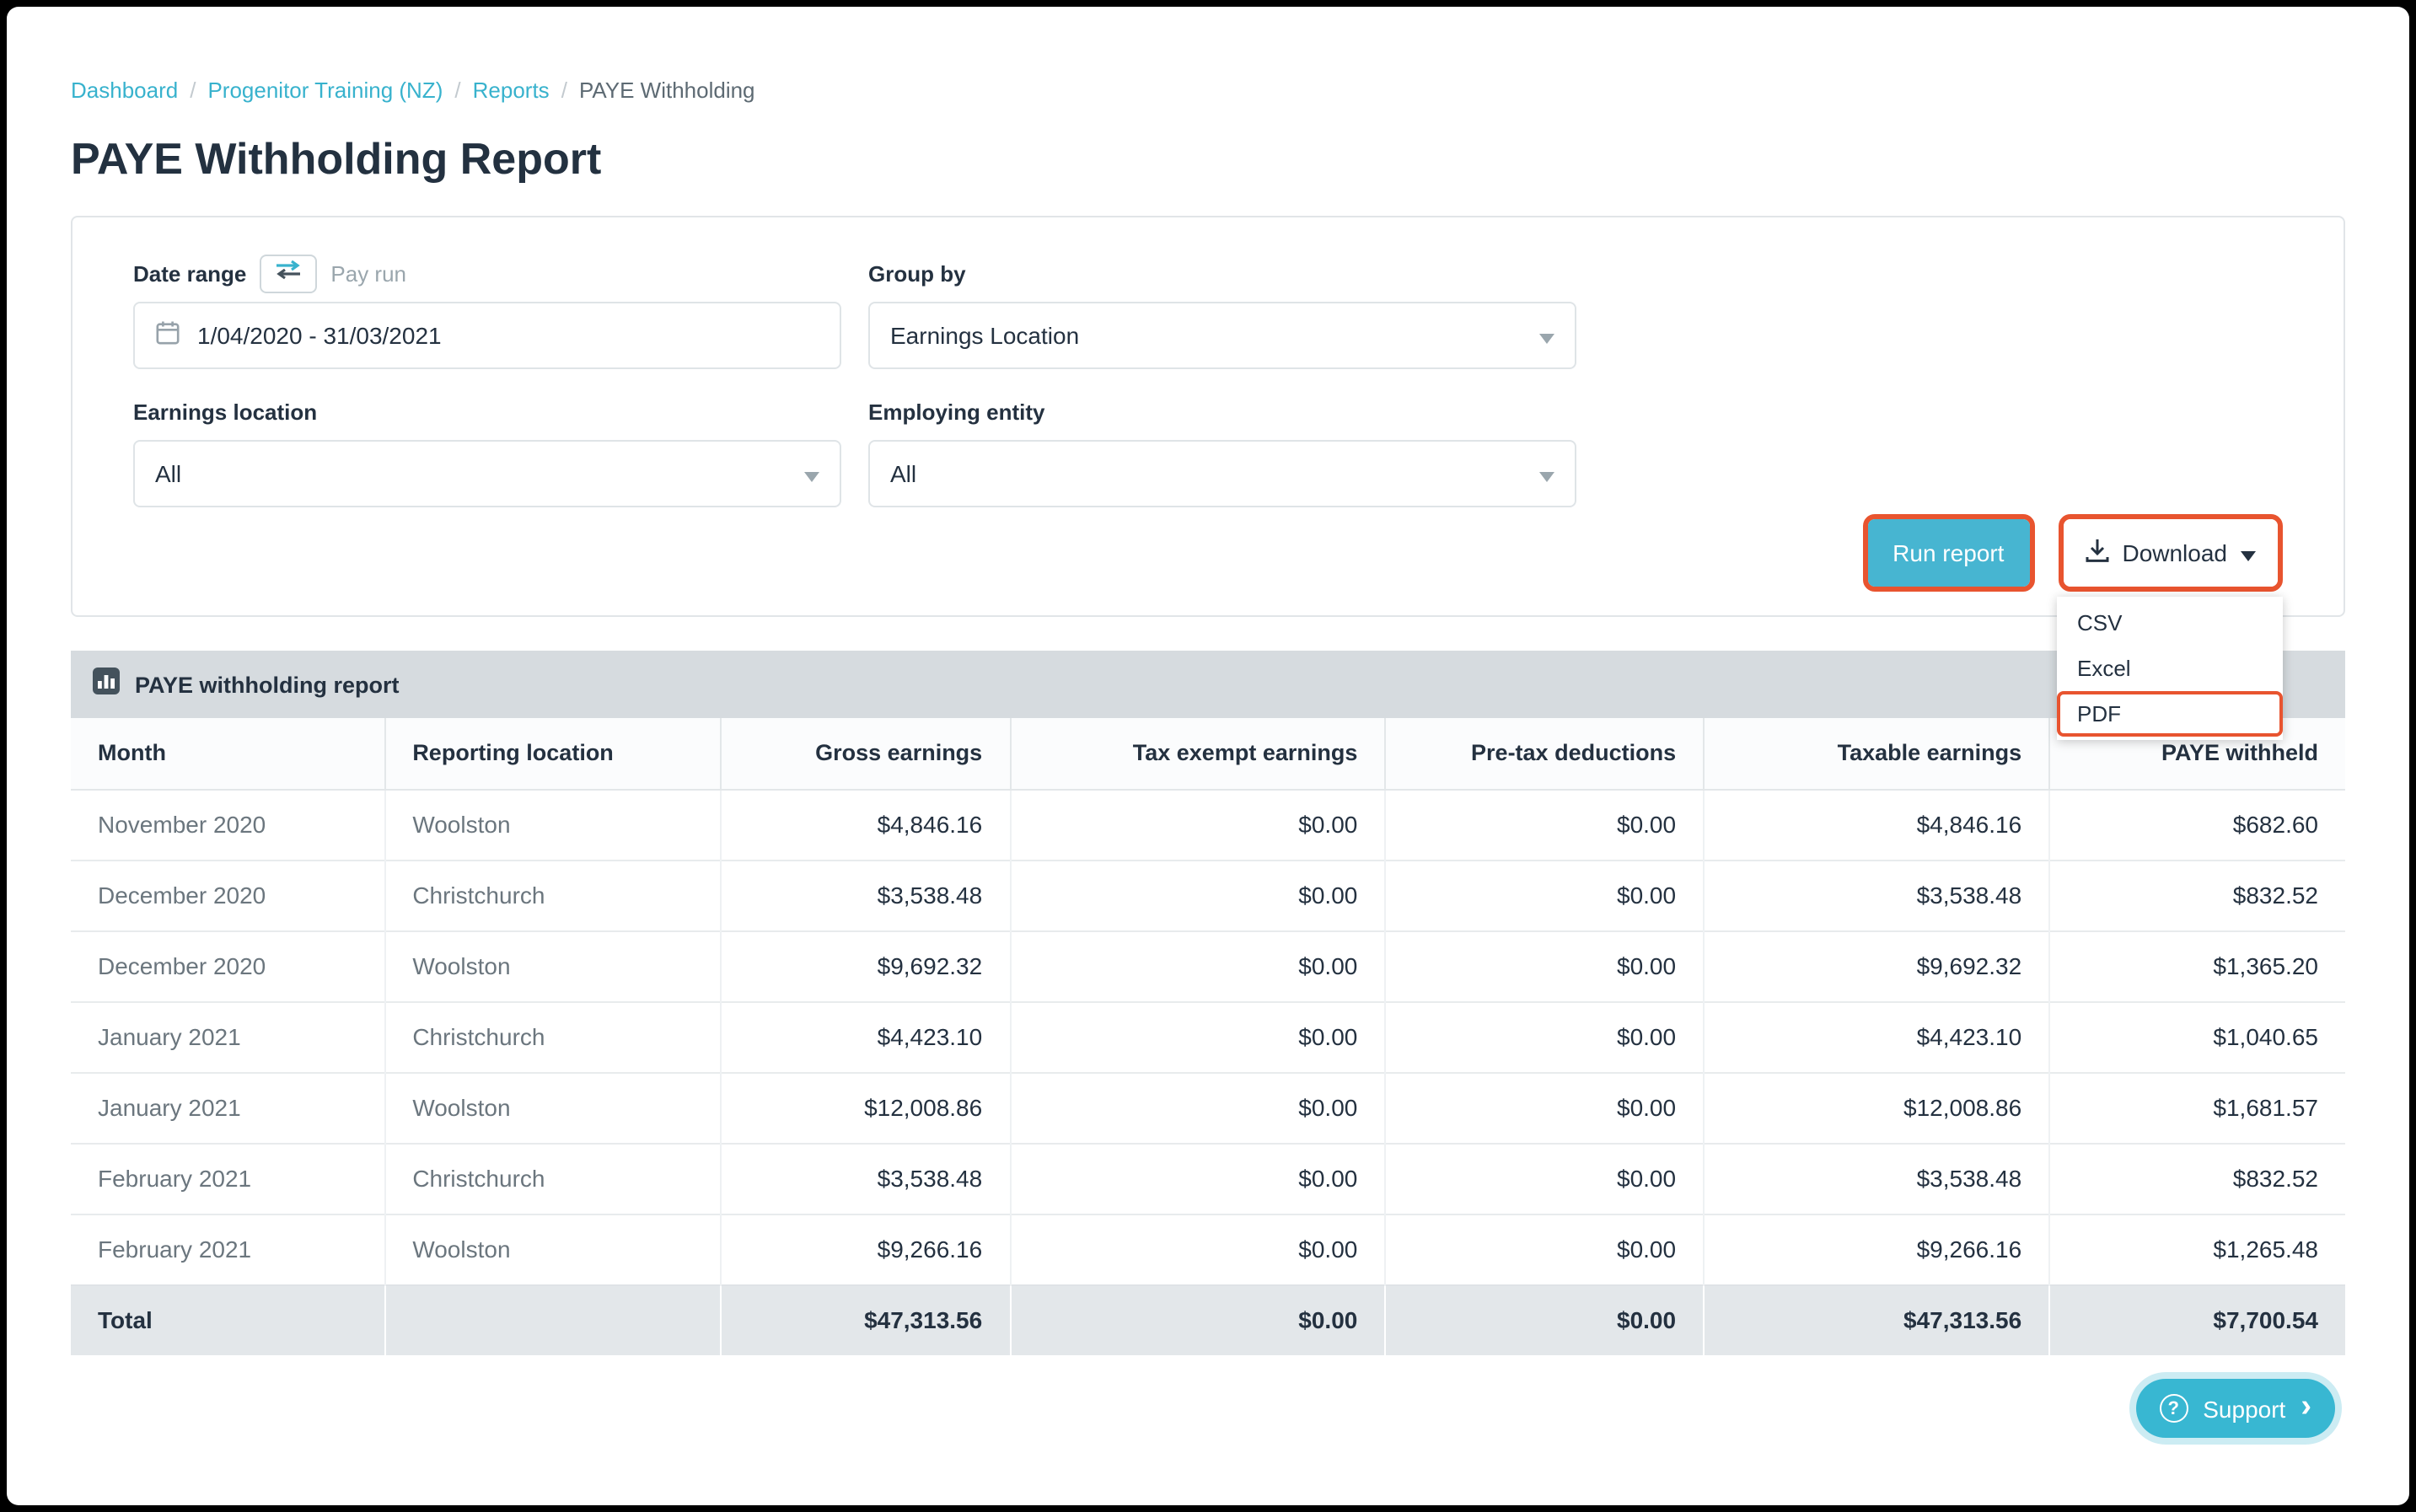  I want to click on support-button: ? Support ›, so click(2235, 1408).